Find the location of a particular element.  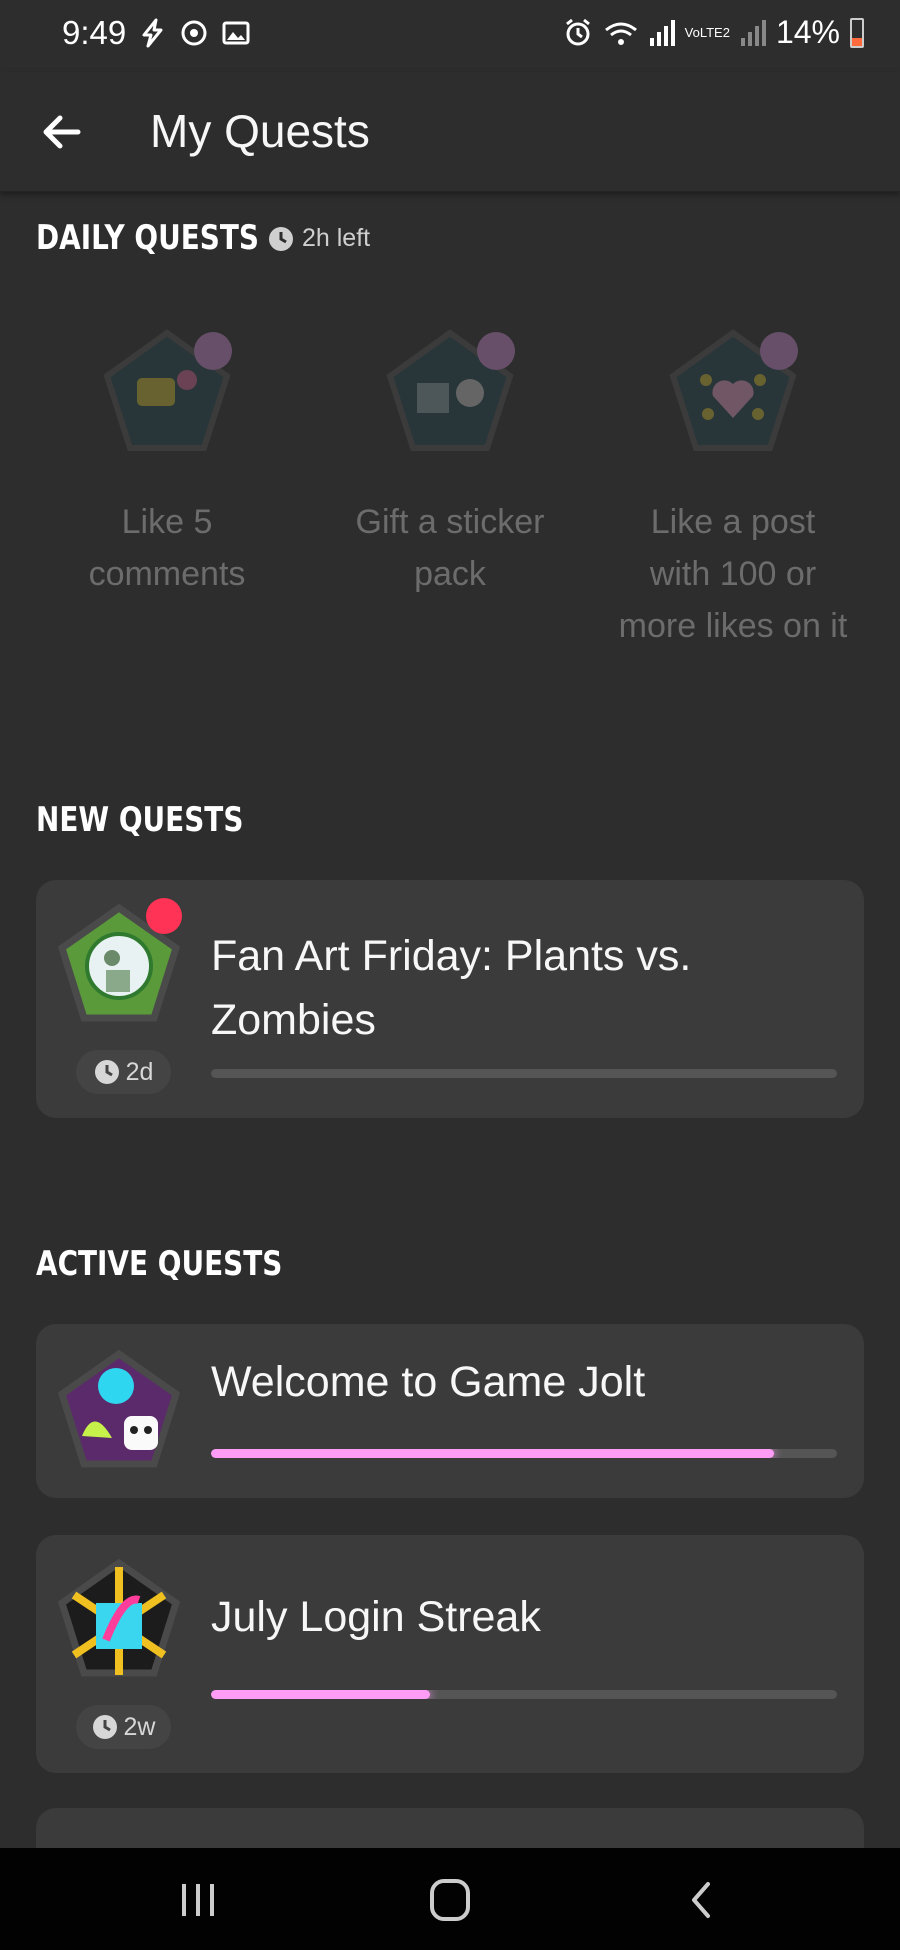

quest-card: July Login Streak 2w is located at coordinates (450, 1654).